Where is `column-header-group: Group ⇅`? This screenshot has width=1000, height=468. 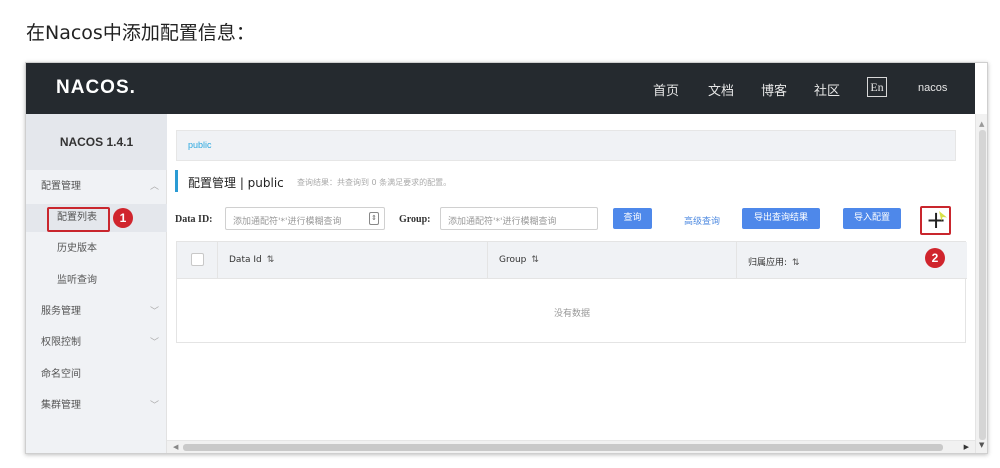
column-header-group: Group ⇅ is located at coordinates (519, 260).